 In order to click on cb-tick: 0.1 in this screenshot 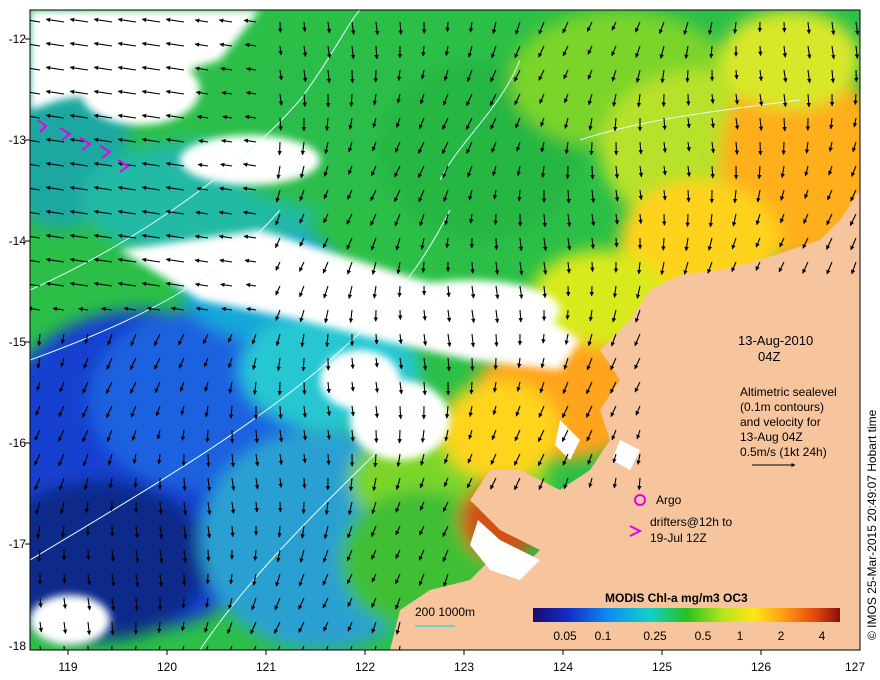, I will do `click(603, 636)`.